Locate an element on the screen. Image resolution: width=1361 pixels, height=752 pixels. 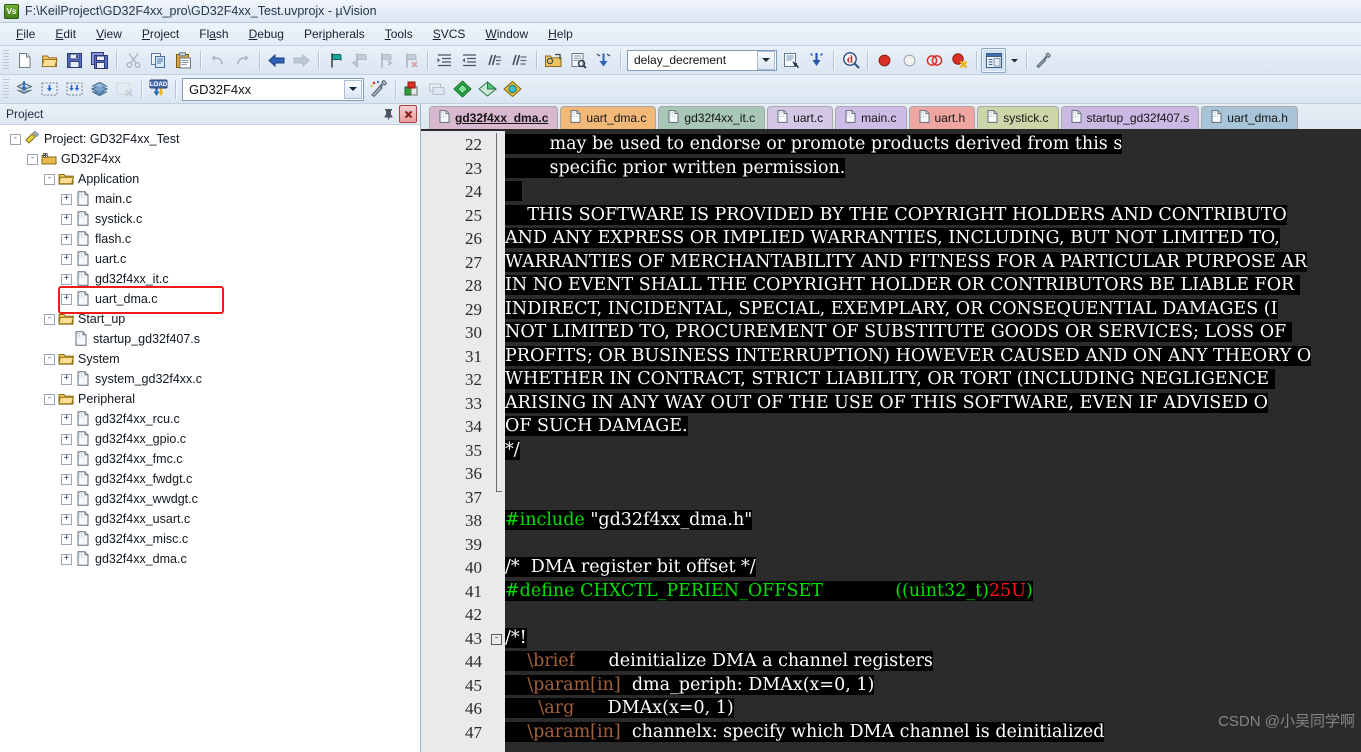
translate-icon is located at coordinates (24, 89).